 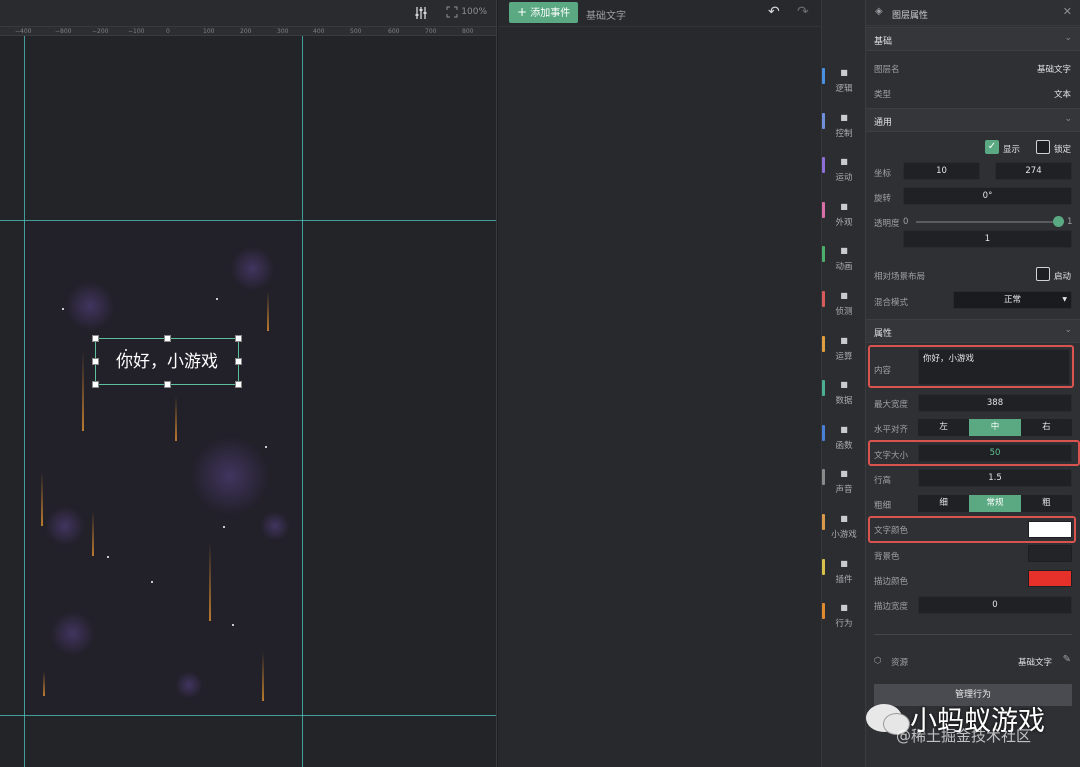 What do you see at coordinates (1050, 553) in the screenshot?
I see `bg-color-swatch` at bounding box center [1050, 553].